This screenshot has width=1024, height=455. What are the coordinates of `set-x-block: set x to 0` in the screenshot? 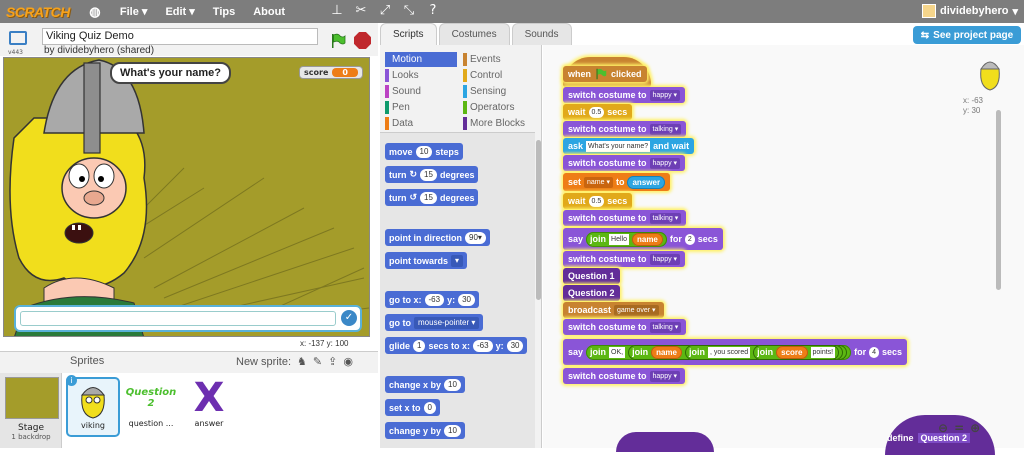 It's located at (412, 407).